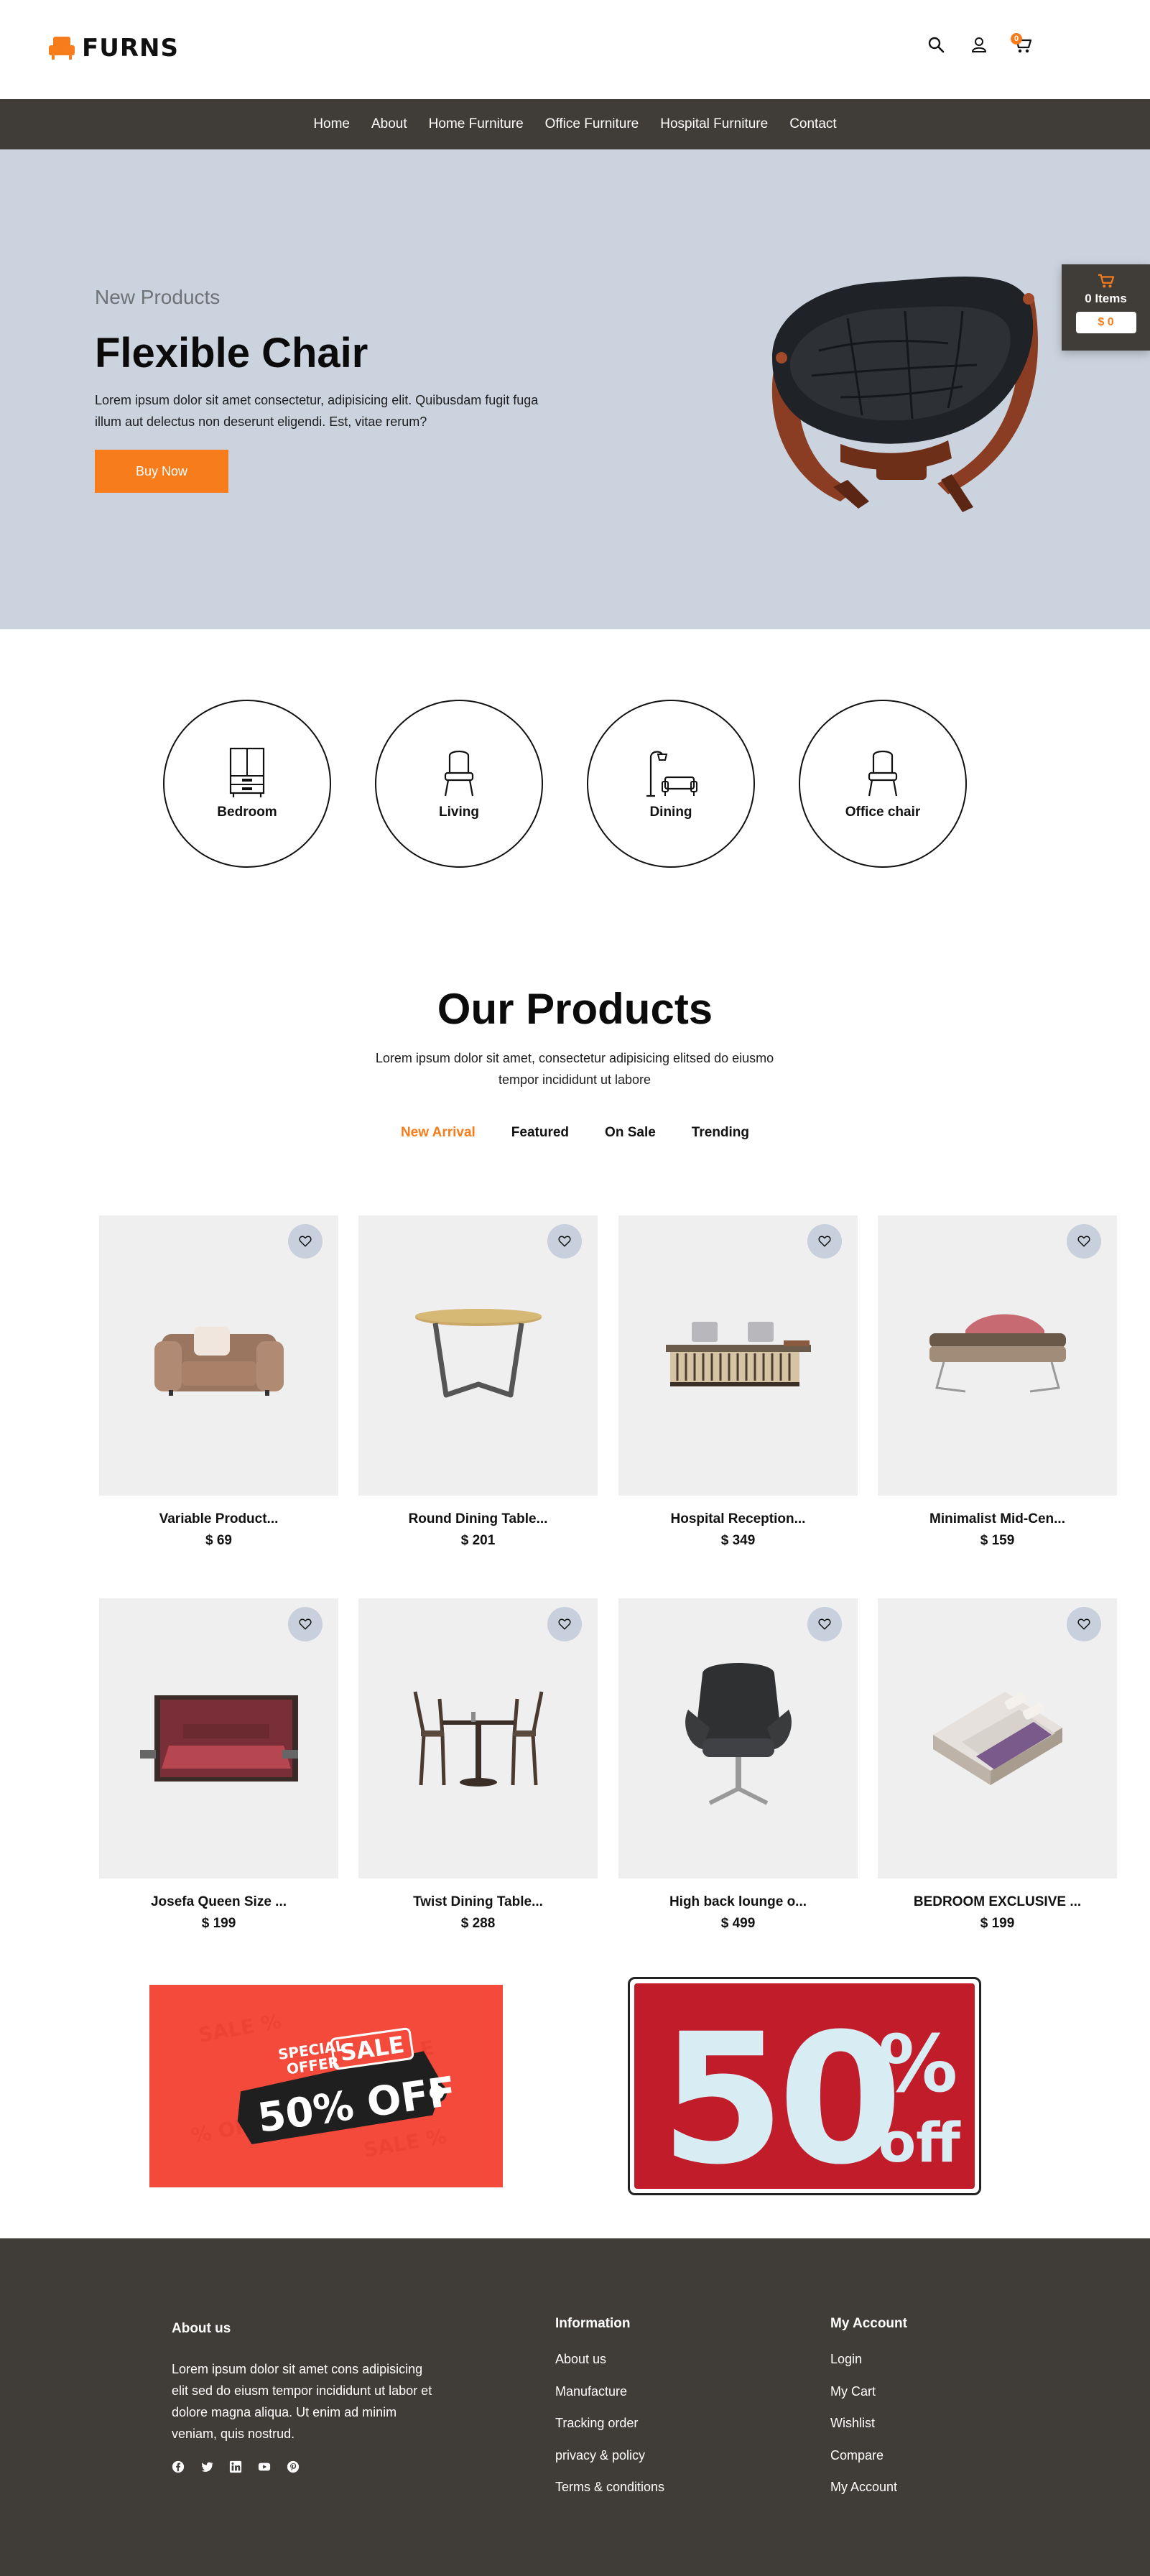 The height and width of the screenshot is (2576, 1150). What do you see at coordinates (904, 394) in the screenshot?
I see `leather-chair-image` at bounding box center [904, 394].